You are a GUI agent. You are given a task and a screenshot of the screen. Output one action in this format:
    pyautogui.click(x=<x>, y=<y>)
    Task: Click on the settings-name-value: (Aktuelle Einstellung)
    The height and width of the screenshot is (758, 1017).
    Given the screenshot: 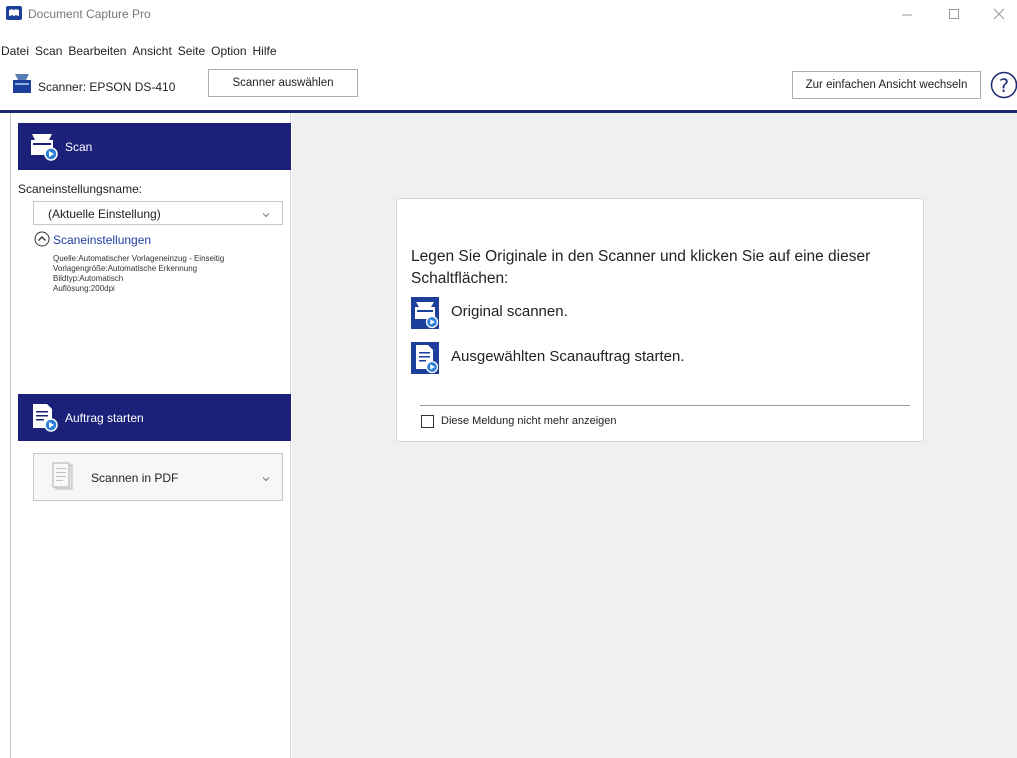 What is the action you would take?
    pyautogui.click(x=104, y=214)
    